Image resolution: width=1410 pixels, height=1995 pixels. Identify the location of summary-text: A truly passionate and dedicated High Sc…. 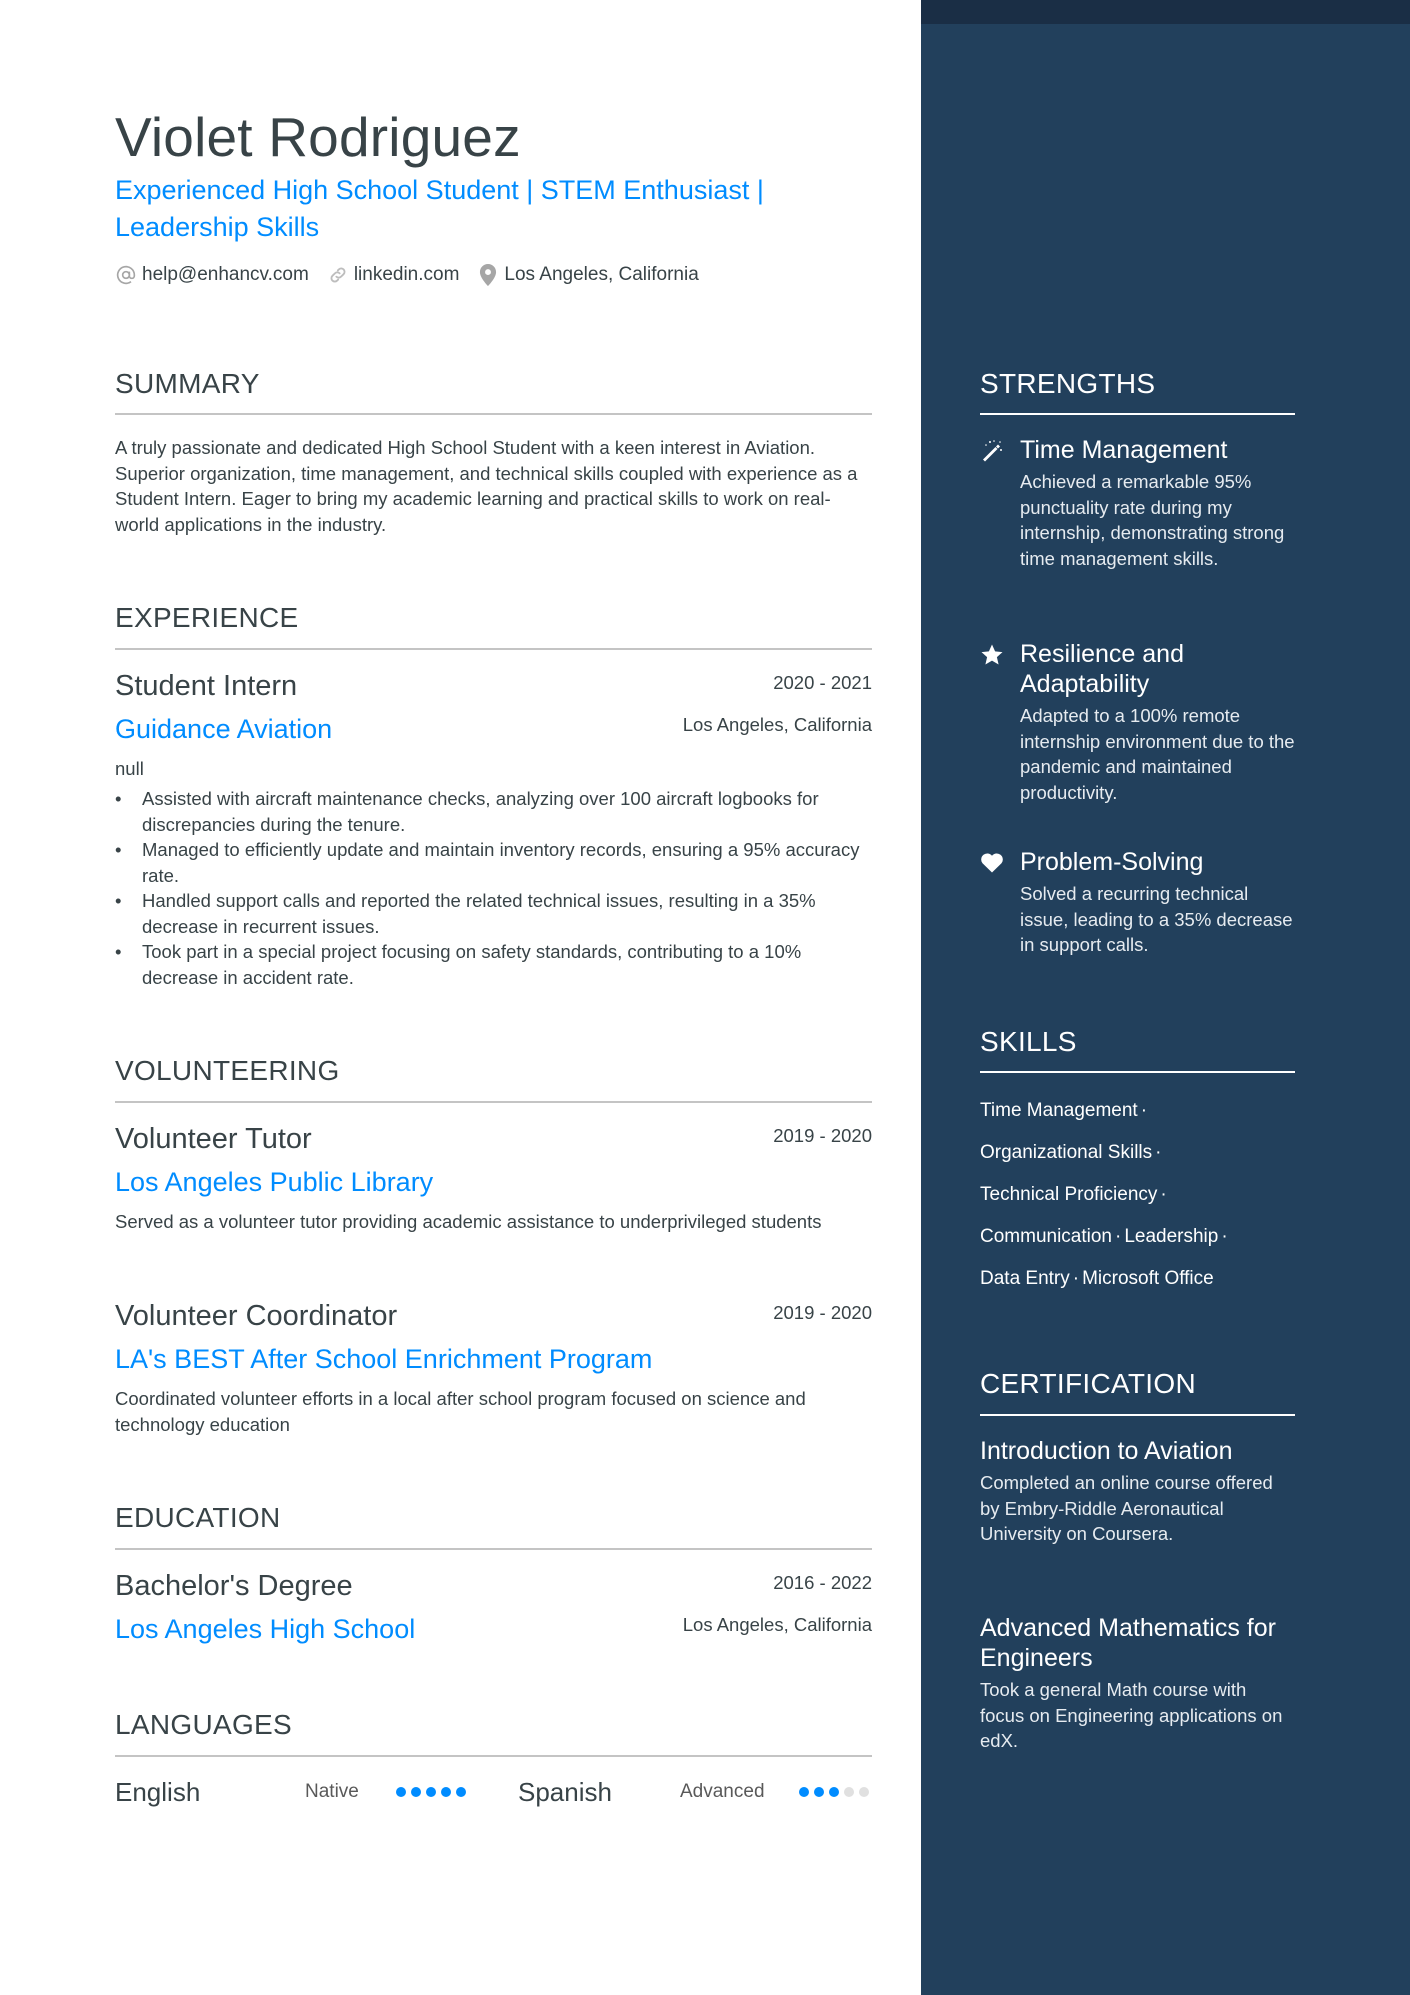
(486, 486).